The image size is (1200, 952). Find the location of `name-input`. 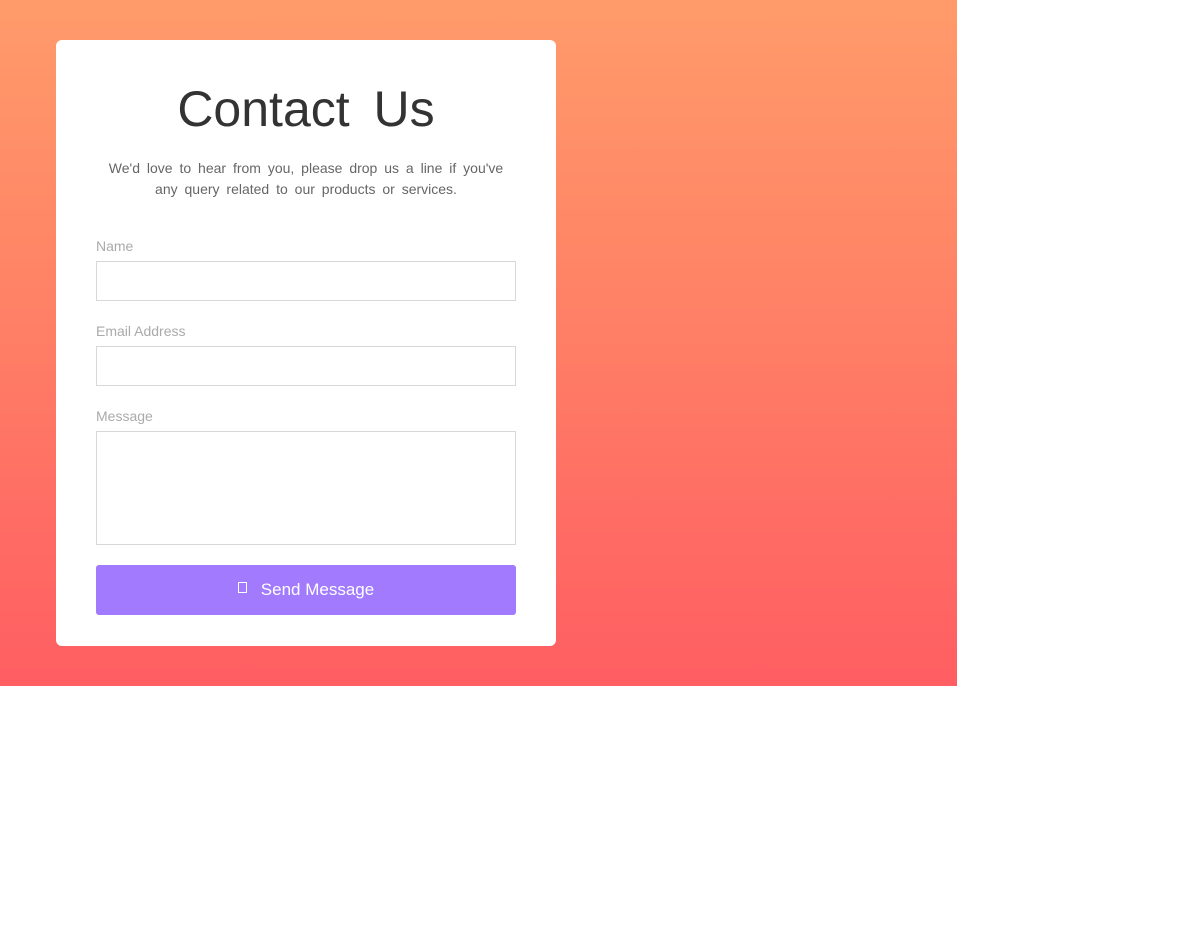

name-input is located at coordinates (306, 281).